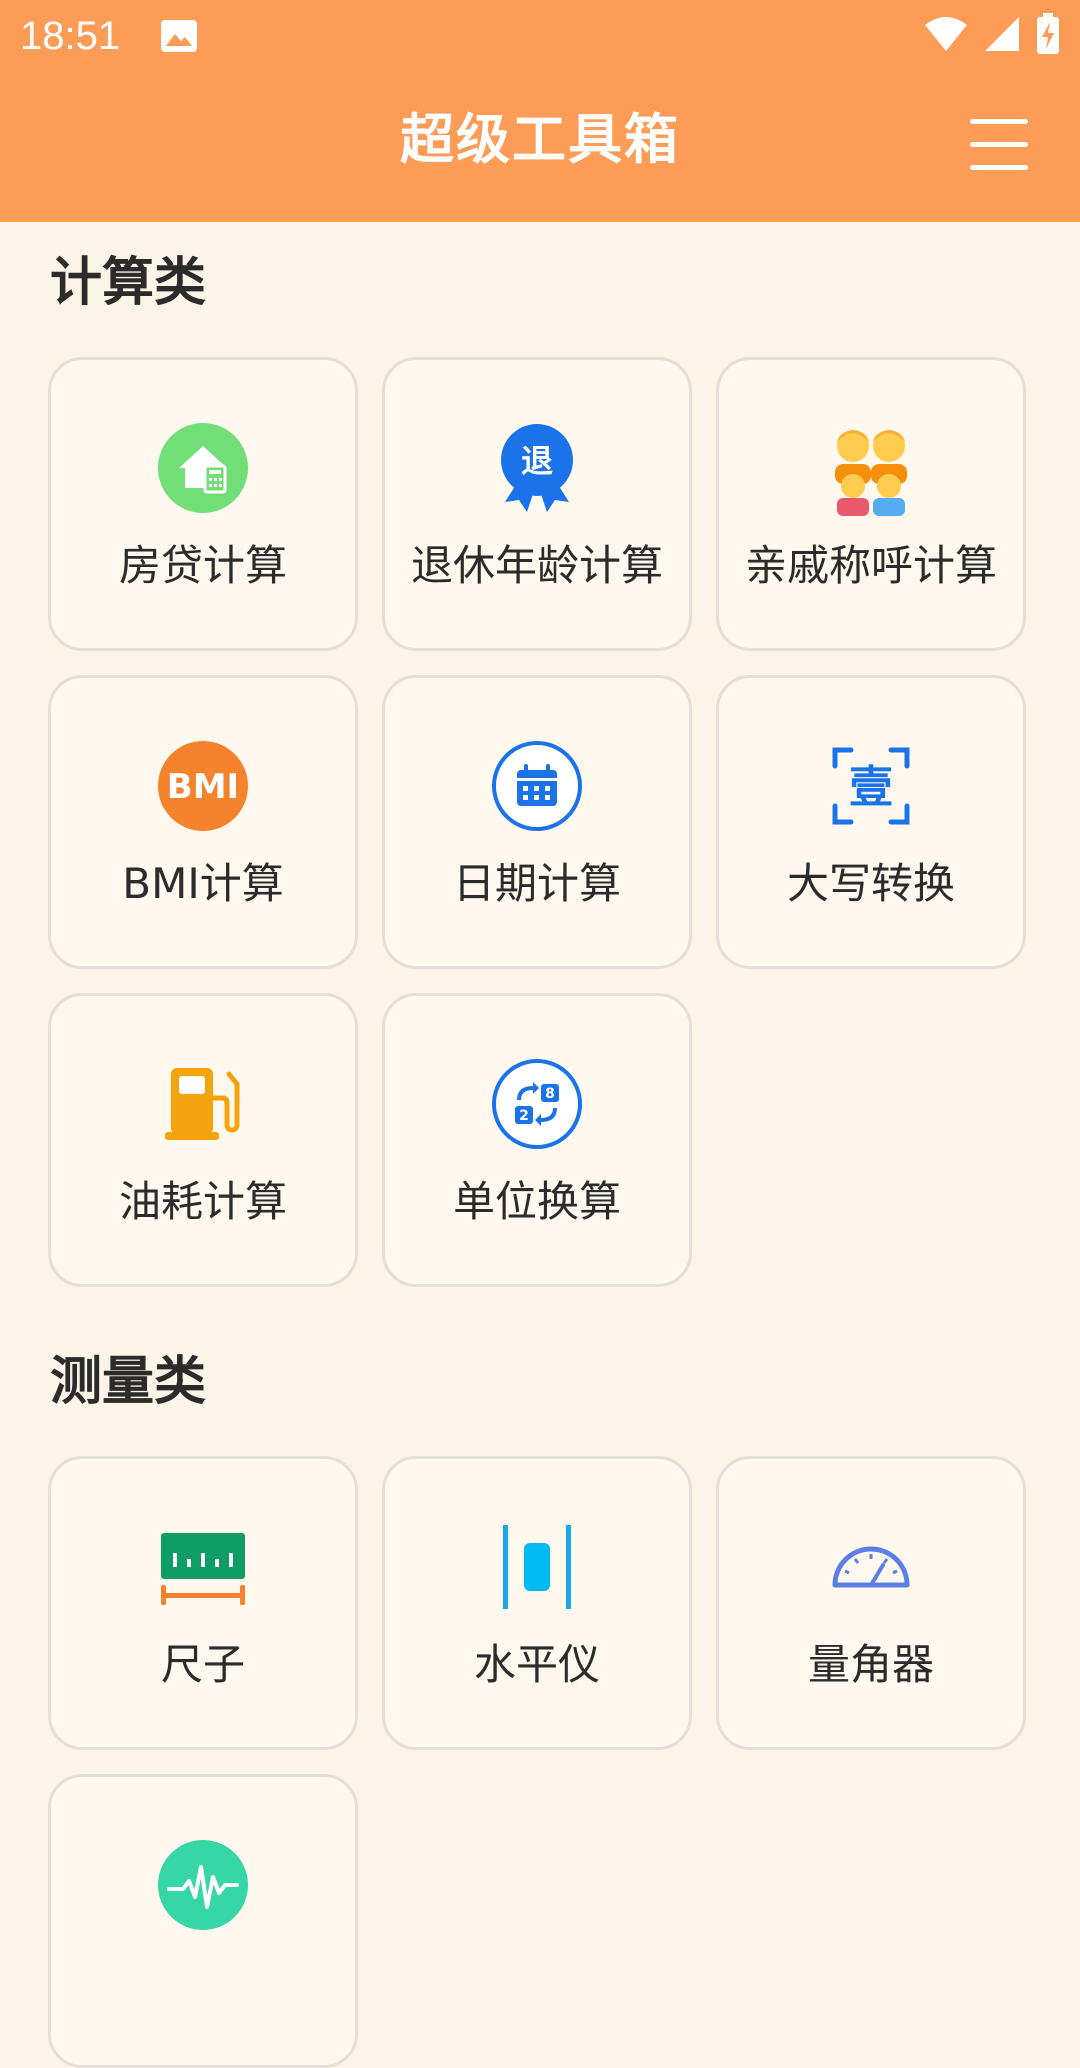 This screenshot has height=2068, width=1080. I want to click on bmi-icon: BMI, so click(203, 786).